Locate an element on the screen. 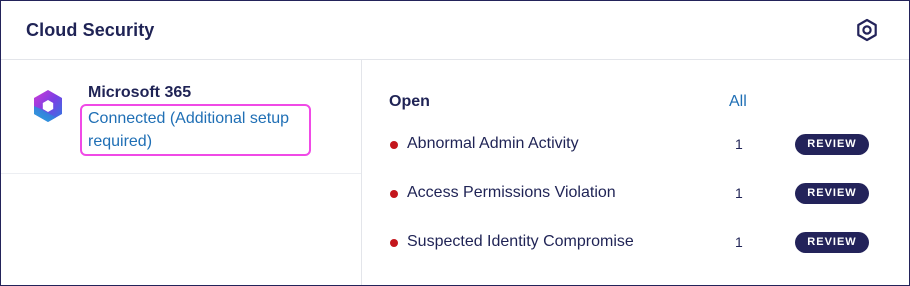  alert-label: Abnormal Admin Activity is located at coordinates (493, 143).